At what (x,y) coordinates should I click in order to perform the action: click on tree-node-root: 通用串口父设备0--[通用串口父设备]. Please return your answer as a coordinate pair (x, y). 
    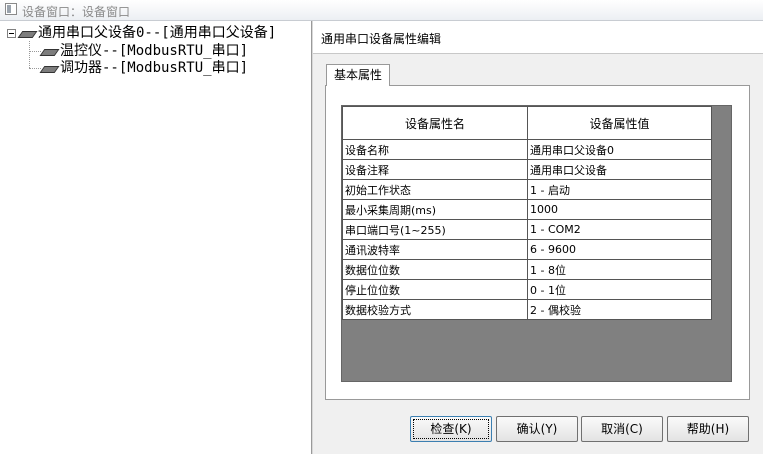
    Looking at the image, I should click on (147, 33).